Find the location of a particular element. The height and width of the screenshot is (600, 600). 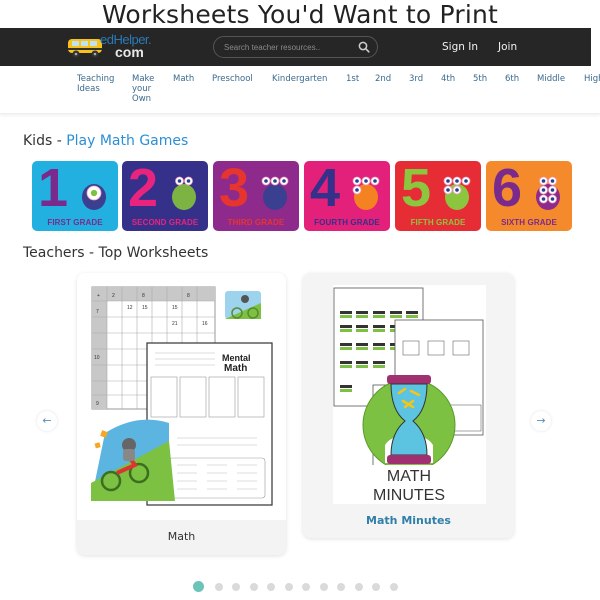

svg-text: Math is located at coordinates (235, 368).